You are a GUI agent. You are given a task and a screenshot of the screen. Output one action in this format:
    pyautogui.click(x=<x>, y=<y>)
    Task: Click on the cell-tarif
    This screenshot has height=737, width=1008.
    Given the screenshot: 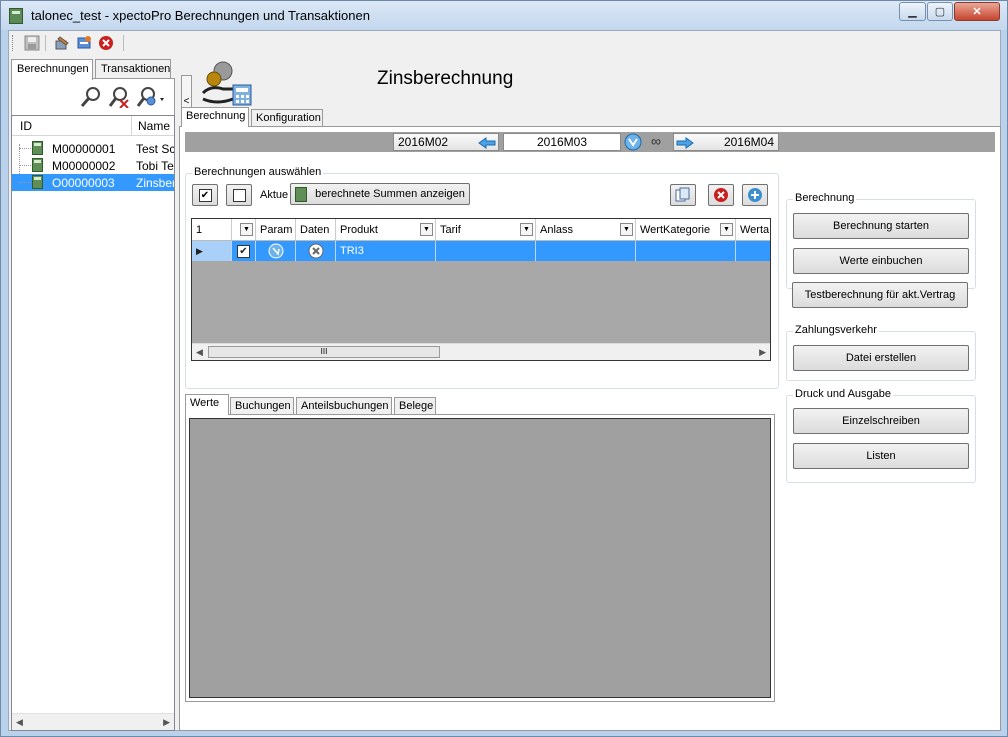 What is the action you would take?
    pyautogui.click(x=486, y=251)
    